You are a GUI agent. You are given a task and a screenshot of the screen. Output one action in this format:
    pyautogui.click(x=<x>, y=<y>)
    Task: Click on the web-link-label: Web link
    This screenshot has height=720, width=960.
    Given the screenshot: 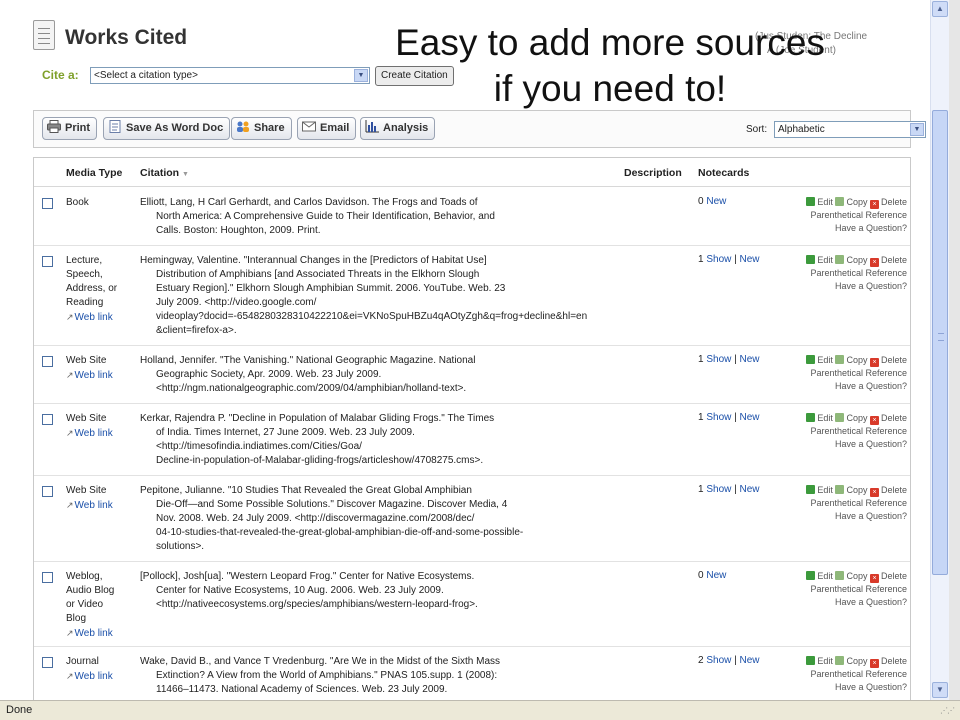 What is the action you would take?
    pyautogui.click(x=93, y=676)
    